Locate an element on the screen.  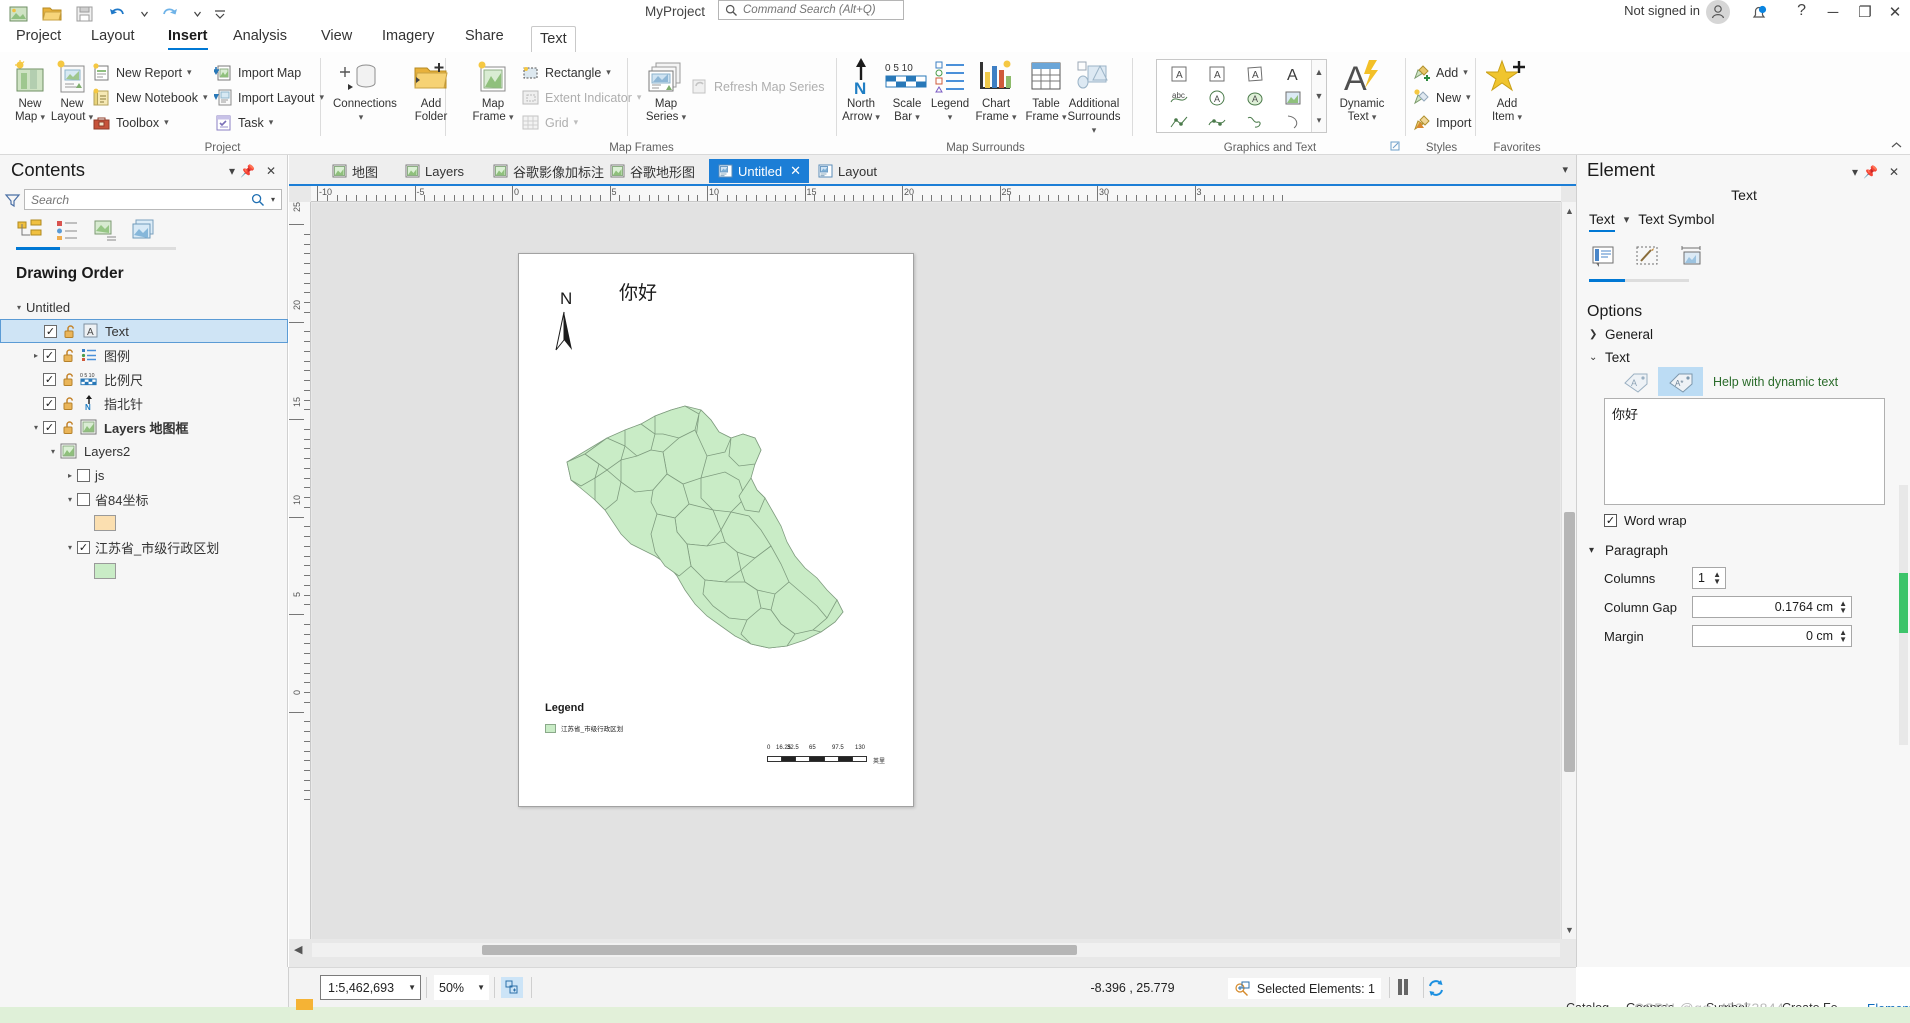
list-by-source-icon is located at coordinates (68, 230).